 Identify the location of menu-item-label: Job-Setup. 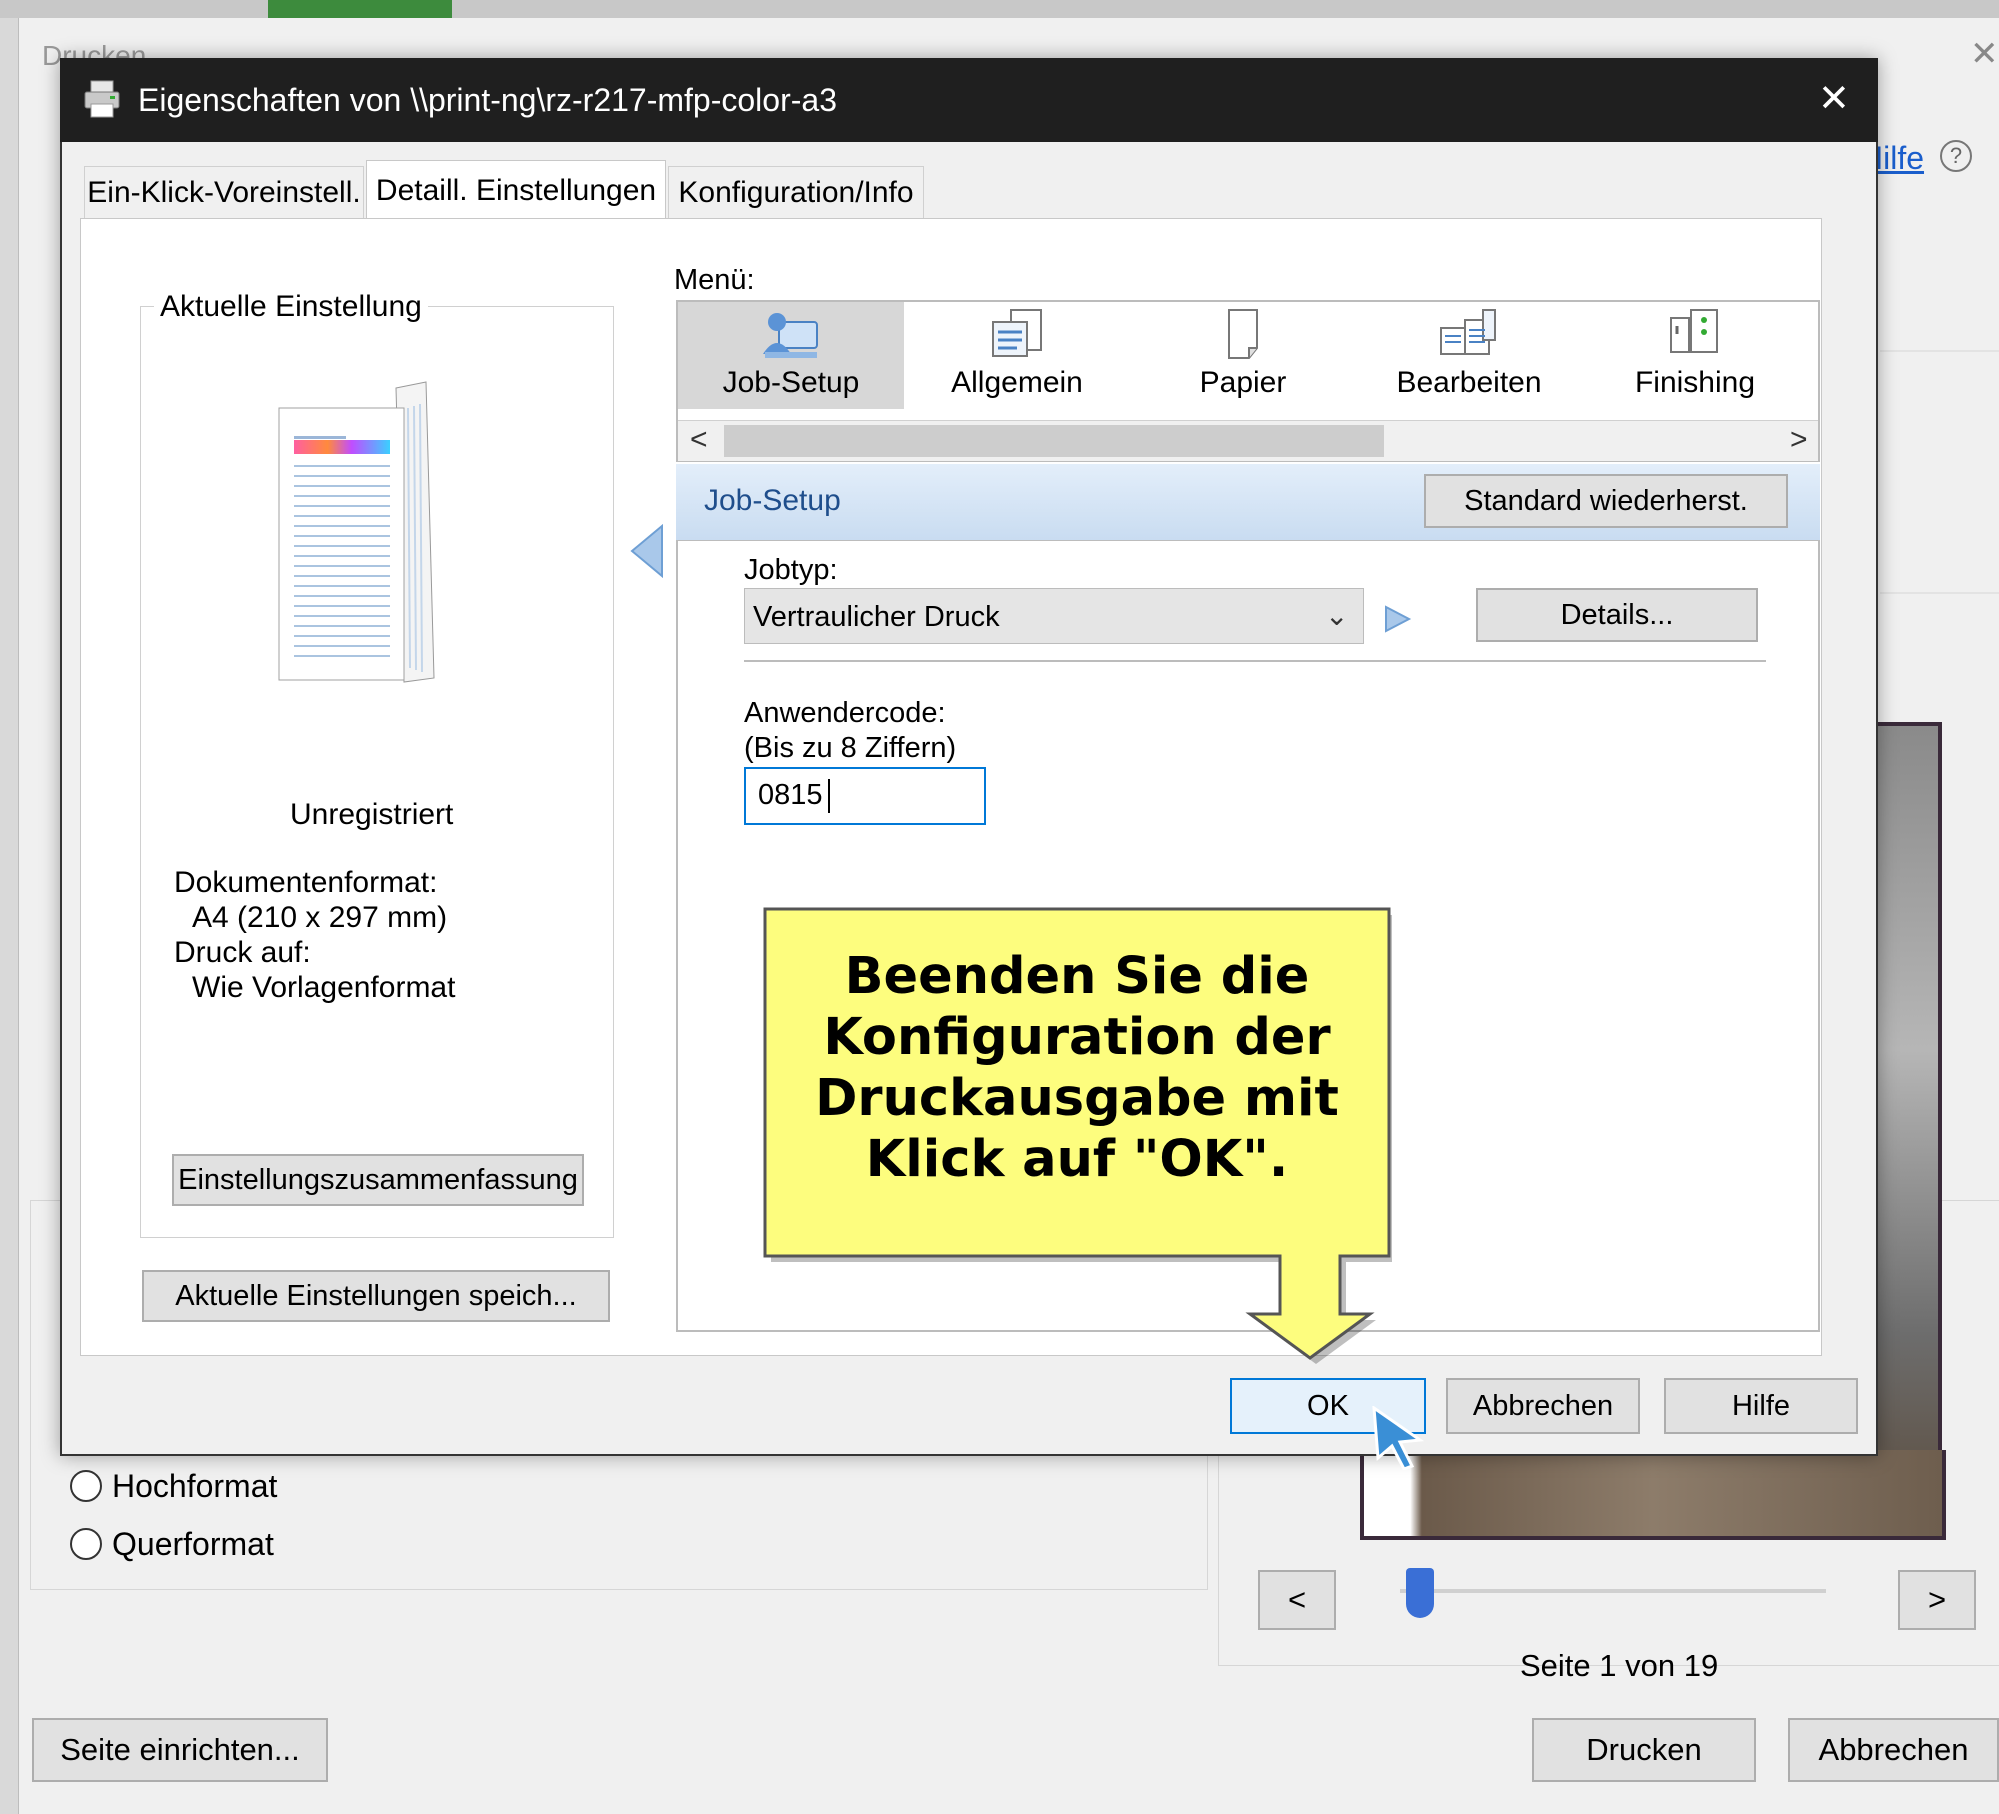
(791, 382).